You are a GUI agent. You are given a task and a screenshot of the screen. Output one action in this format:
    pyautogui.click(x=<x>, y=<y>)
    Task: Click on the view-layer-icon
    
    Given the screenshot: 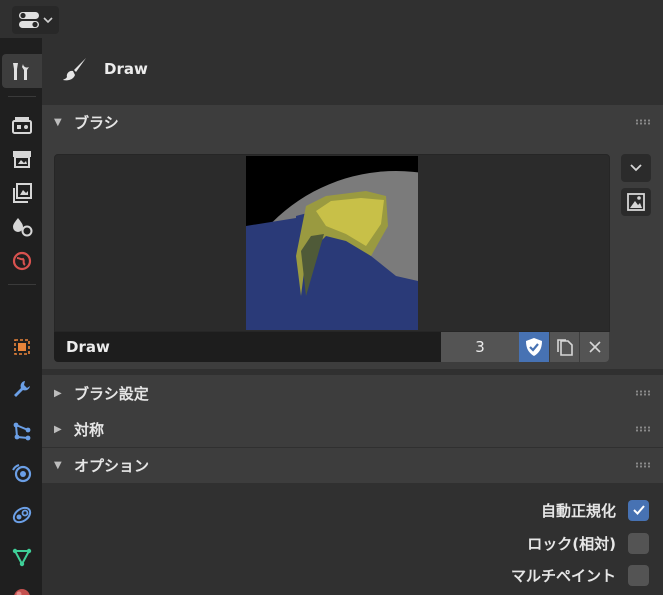 What is the action you would take?
    pyautogui.click(x=22, y=193)
    